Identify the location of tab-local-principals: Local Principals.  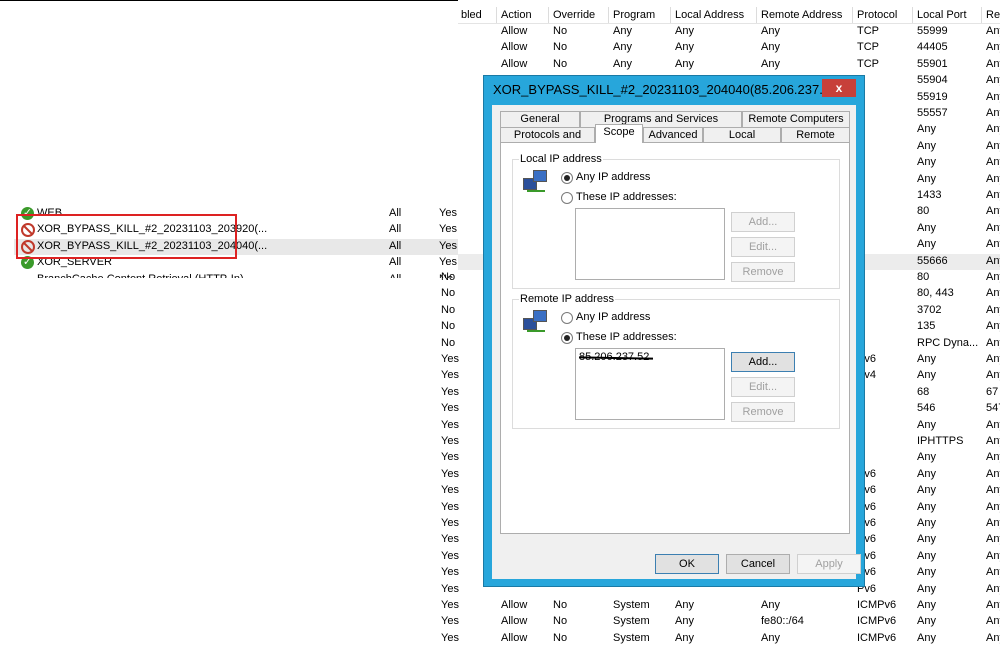
(742, 141).